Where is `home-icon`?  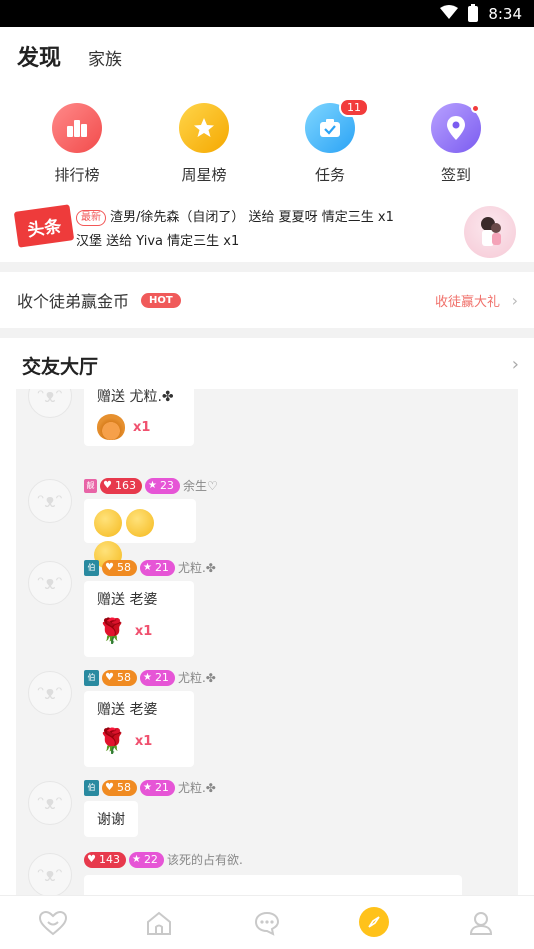 home-icon is located at coordinates (159, 923).